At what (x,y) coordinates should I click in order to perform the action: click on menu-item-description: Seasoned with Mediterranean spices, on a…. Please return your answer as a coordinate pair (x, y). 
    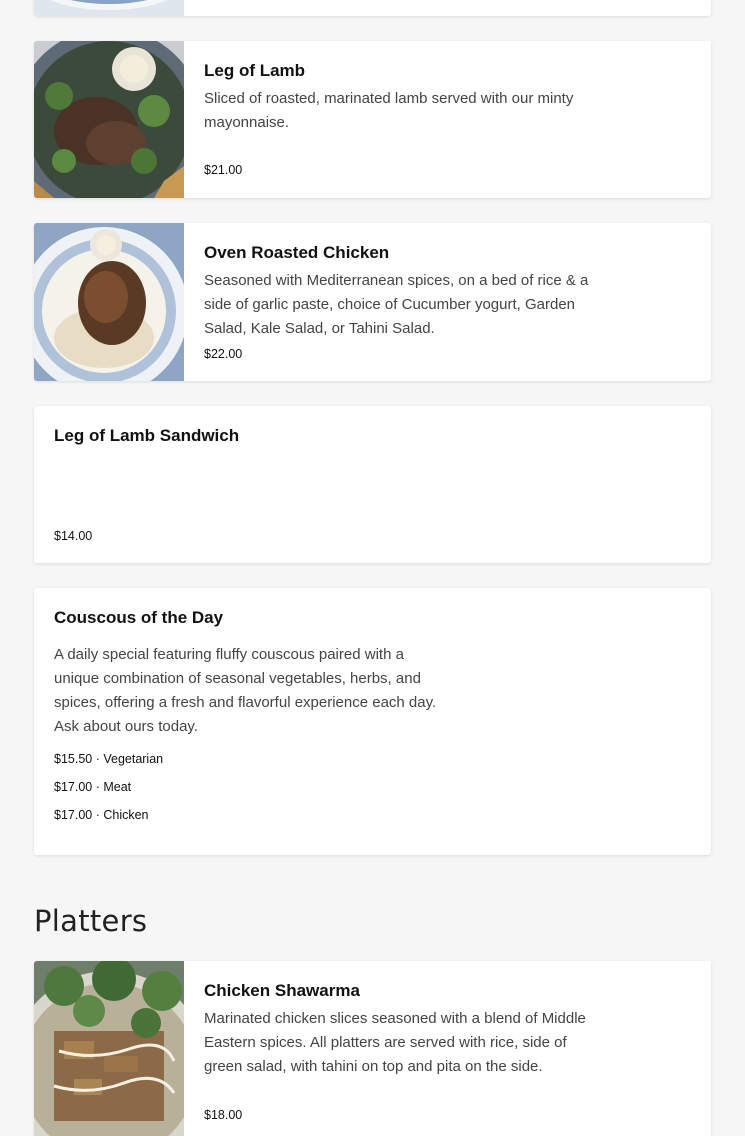
    Looking at the image, I should click on (396, 304).